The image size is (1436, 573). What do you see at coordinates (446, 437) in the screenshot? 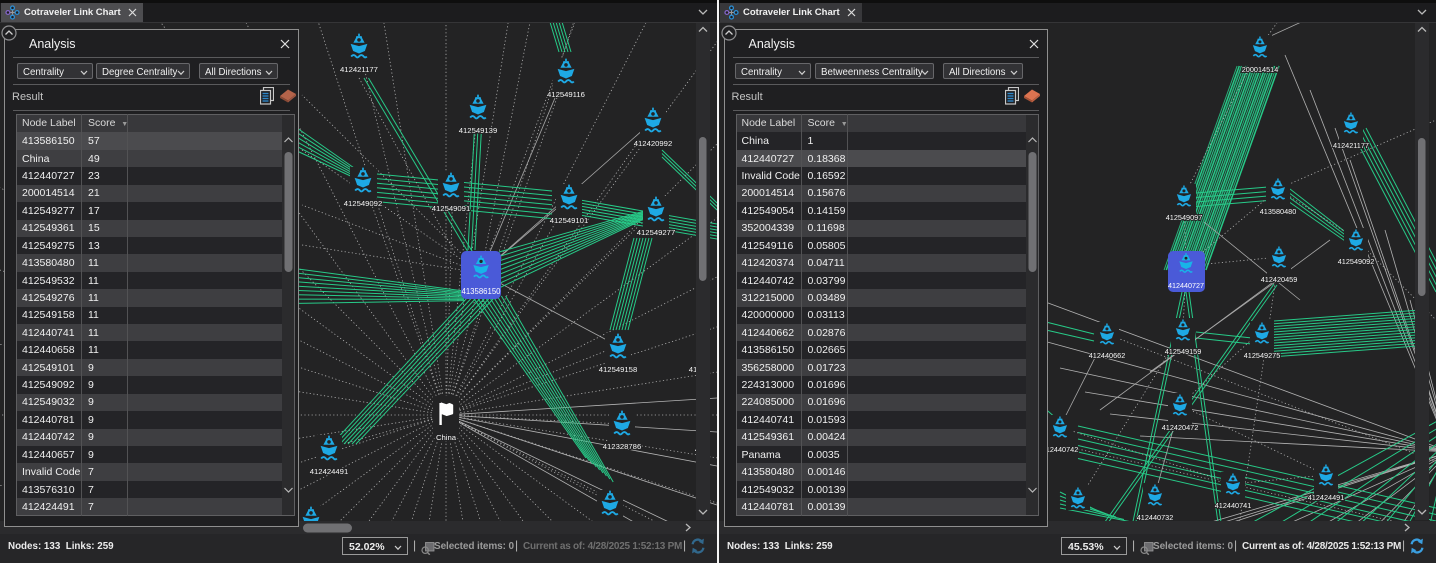
I see `svg-text: China` at bounding box center [446, 437].